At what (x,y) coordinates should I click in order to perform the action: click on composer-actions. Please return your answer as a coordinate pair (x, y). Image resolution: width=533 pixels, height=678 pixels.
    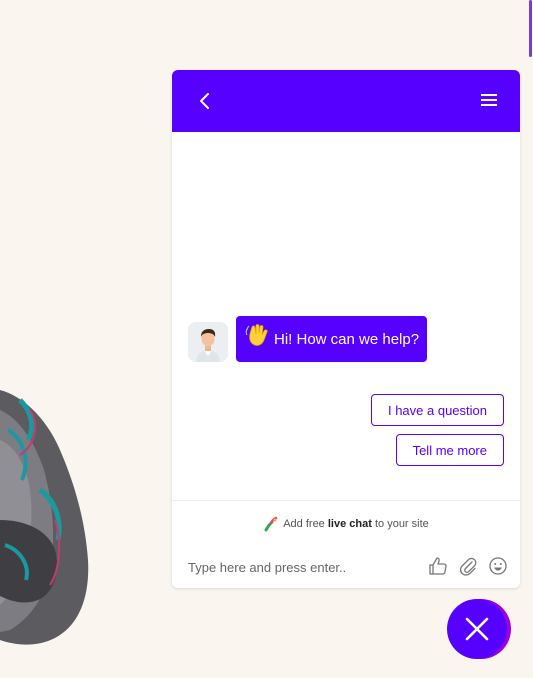
    Looking at the image, I should click on (468, 566).